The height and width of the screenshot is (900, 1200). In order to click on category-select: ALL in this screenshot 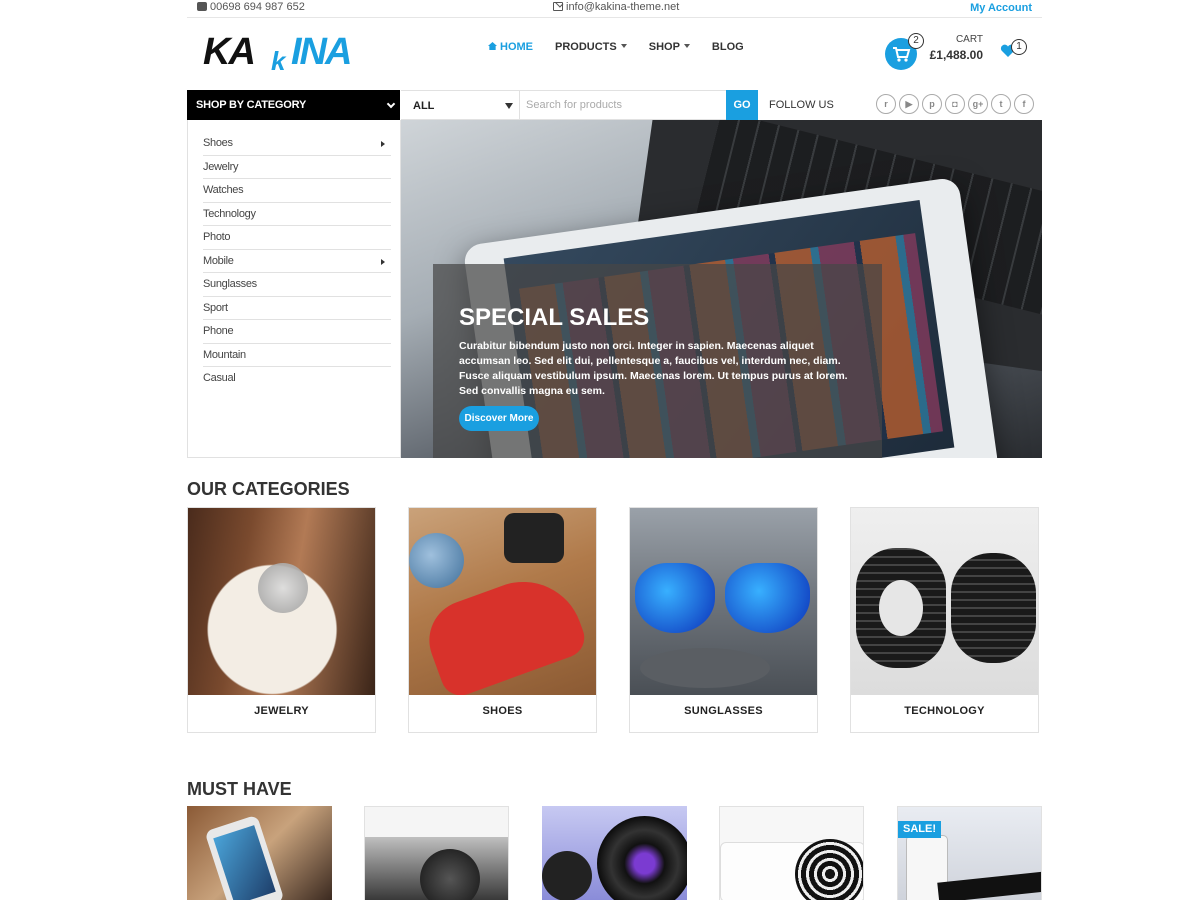, I will do `click(460, 105)`.